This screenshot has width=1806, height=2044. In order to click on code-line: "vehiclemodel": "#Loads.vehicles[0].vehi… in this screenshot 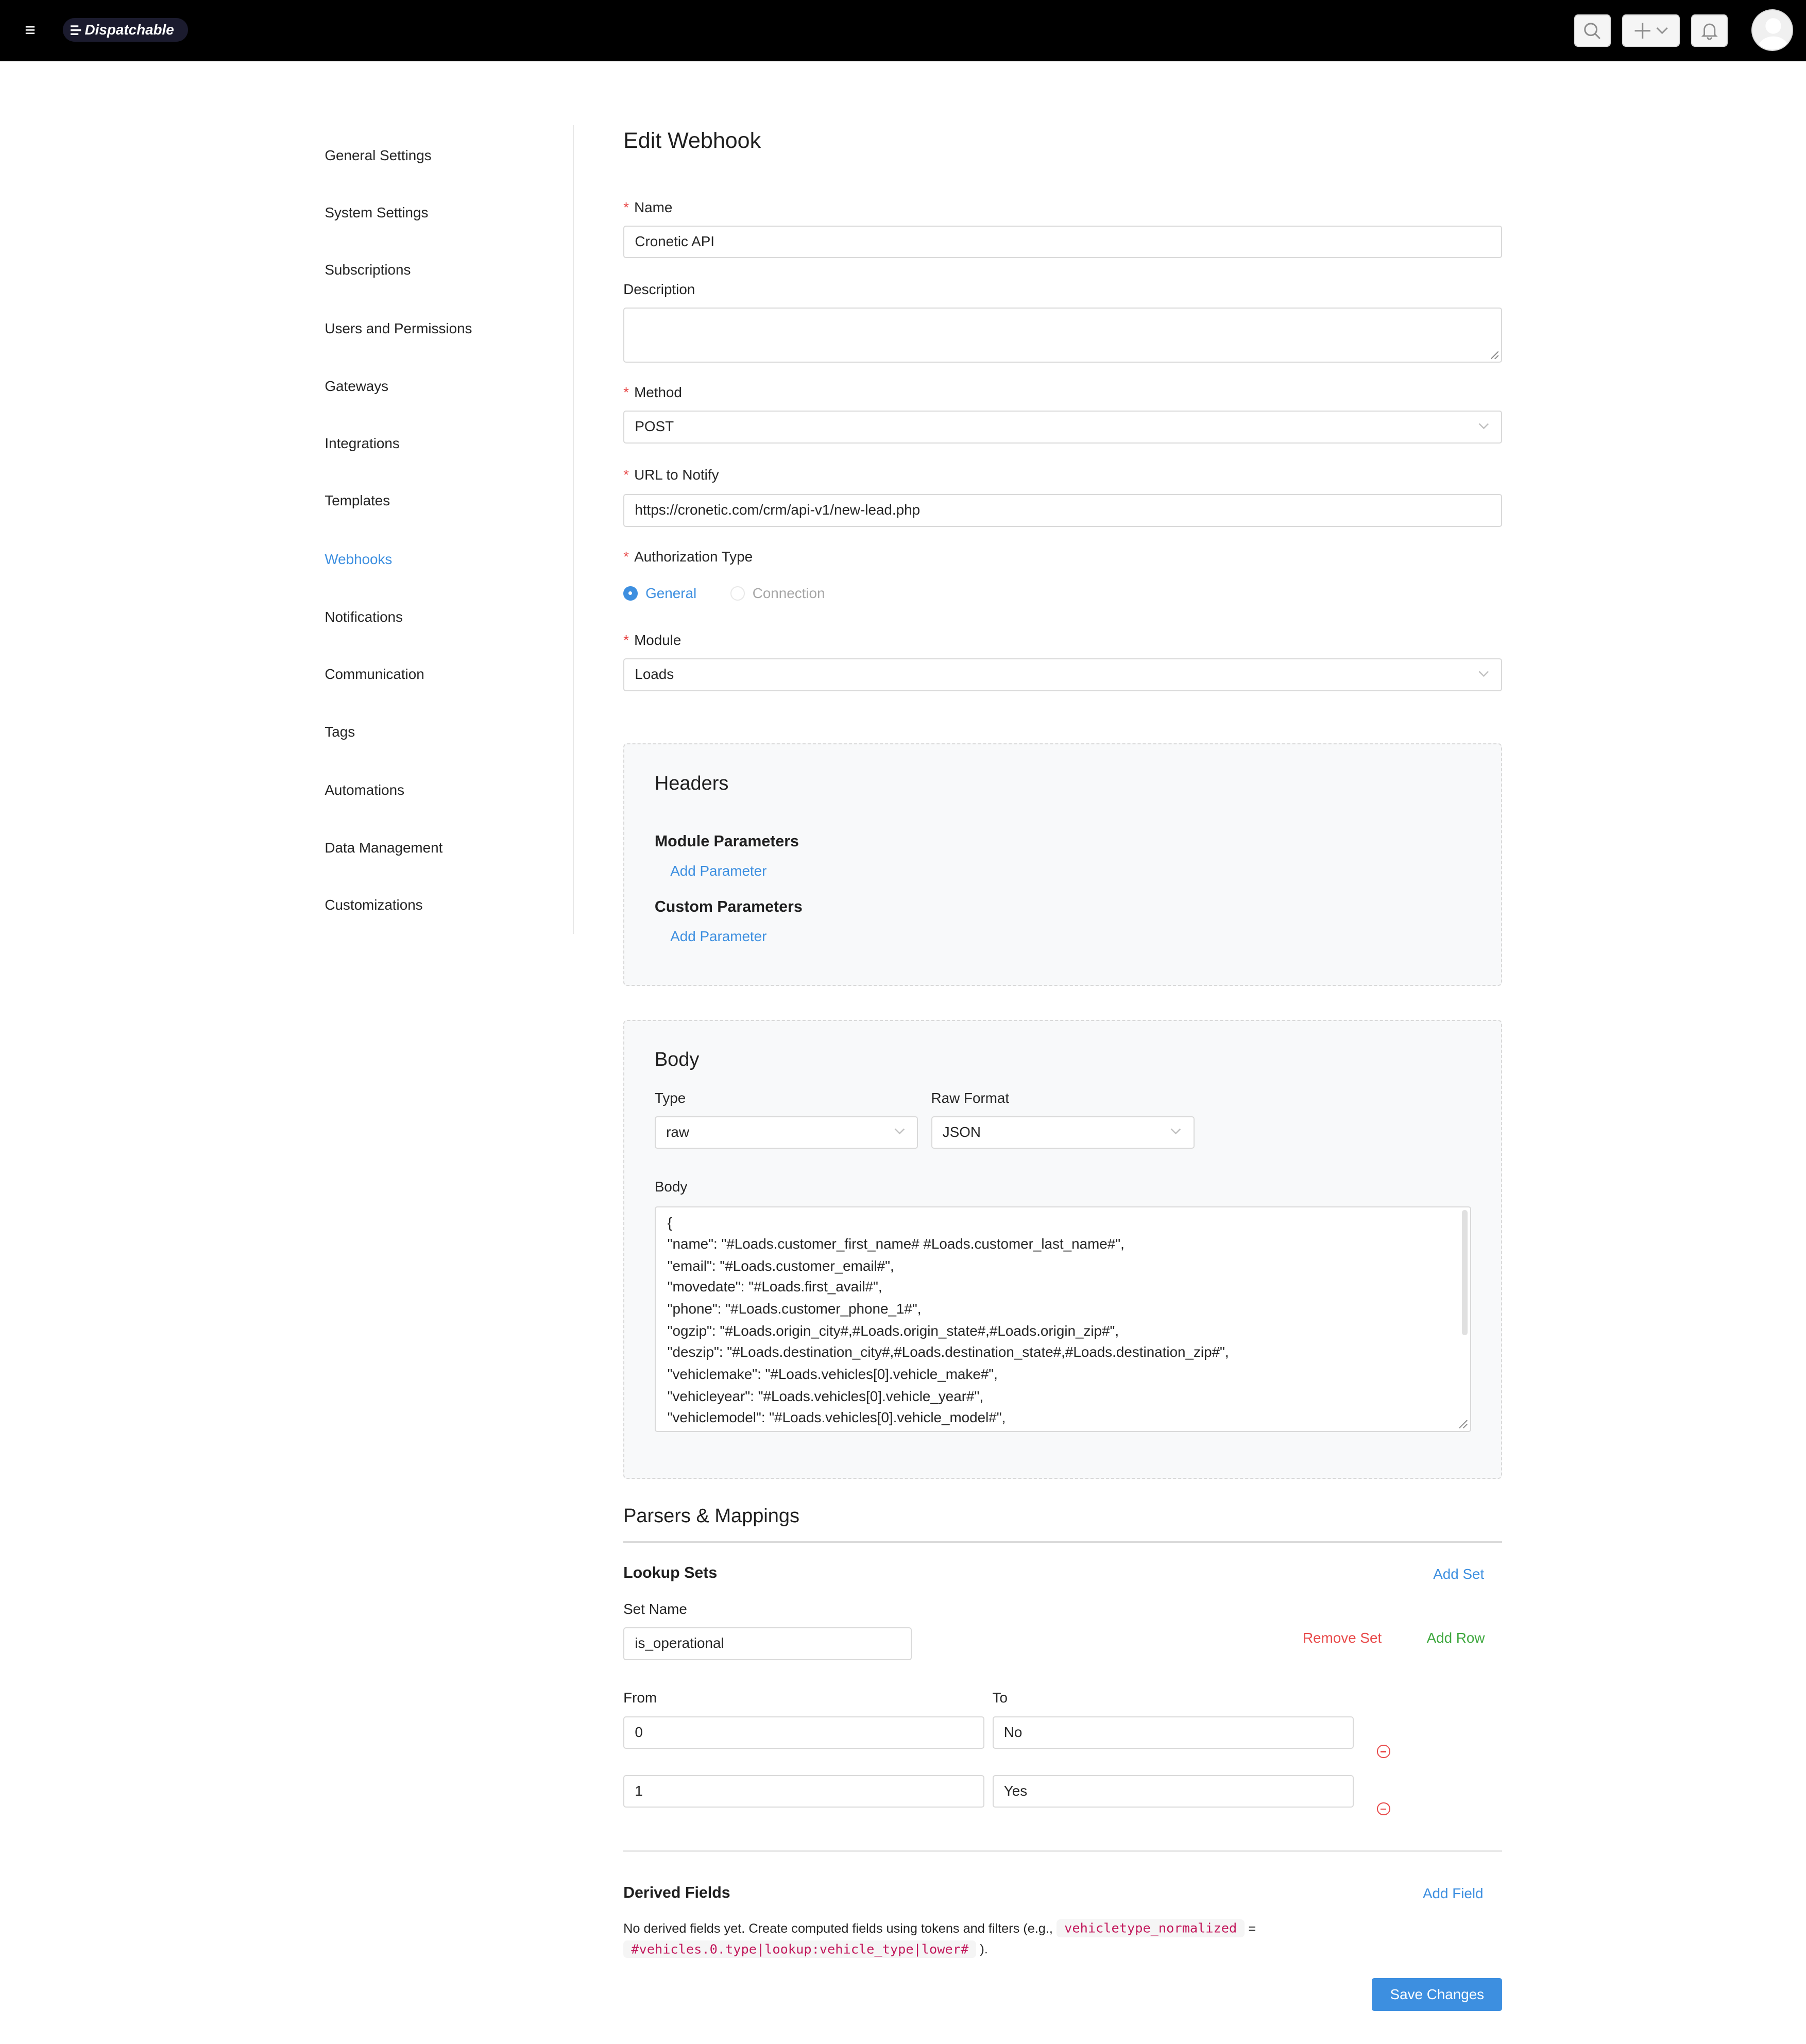, I will do `click(836, 1417)`.